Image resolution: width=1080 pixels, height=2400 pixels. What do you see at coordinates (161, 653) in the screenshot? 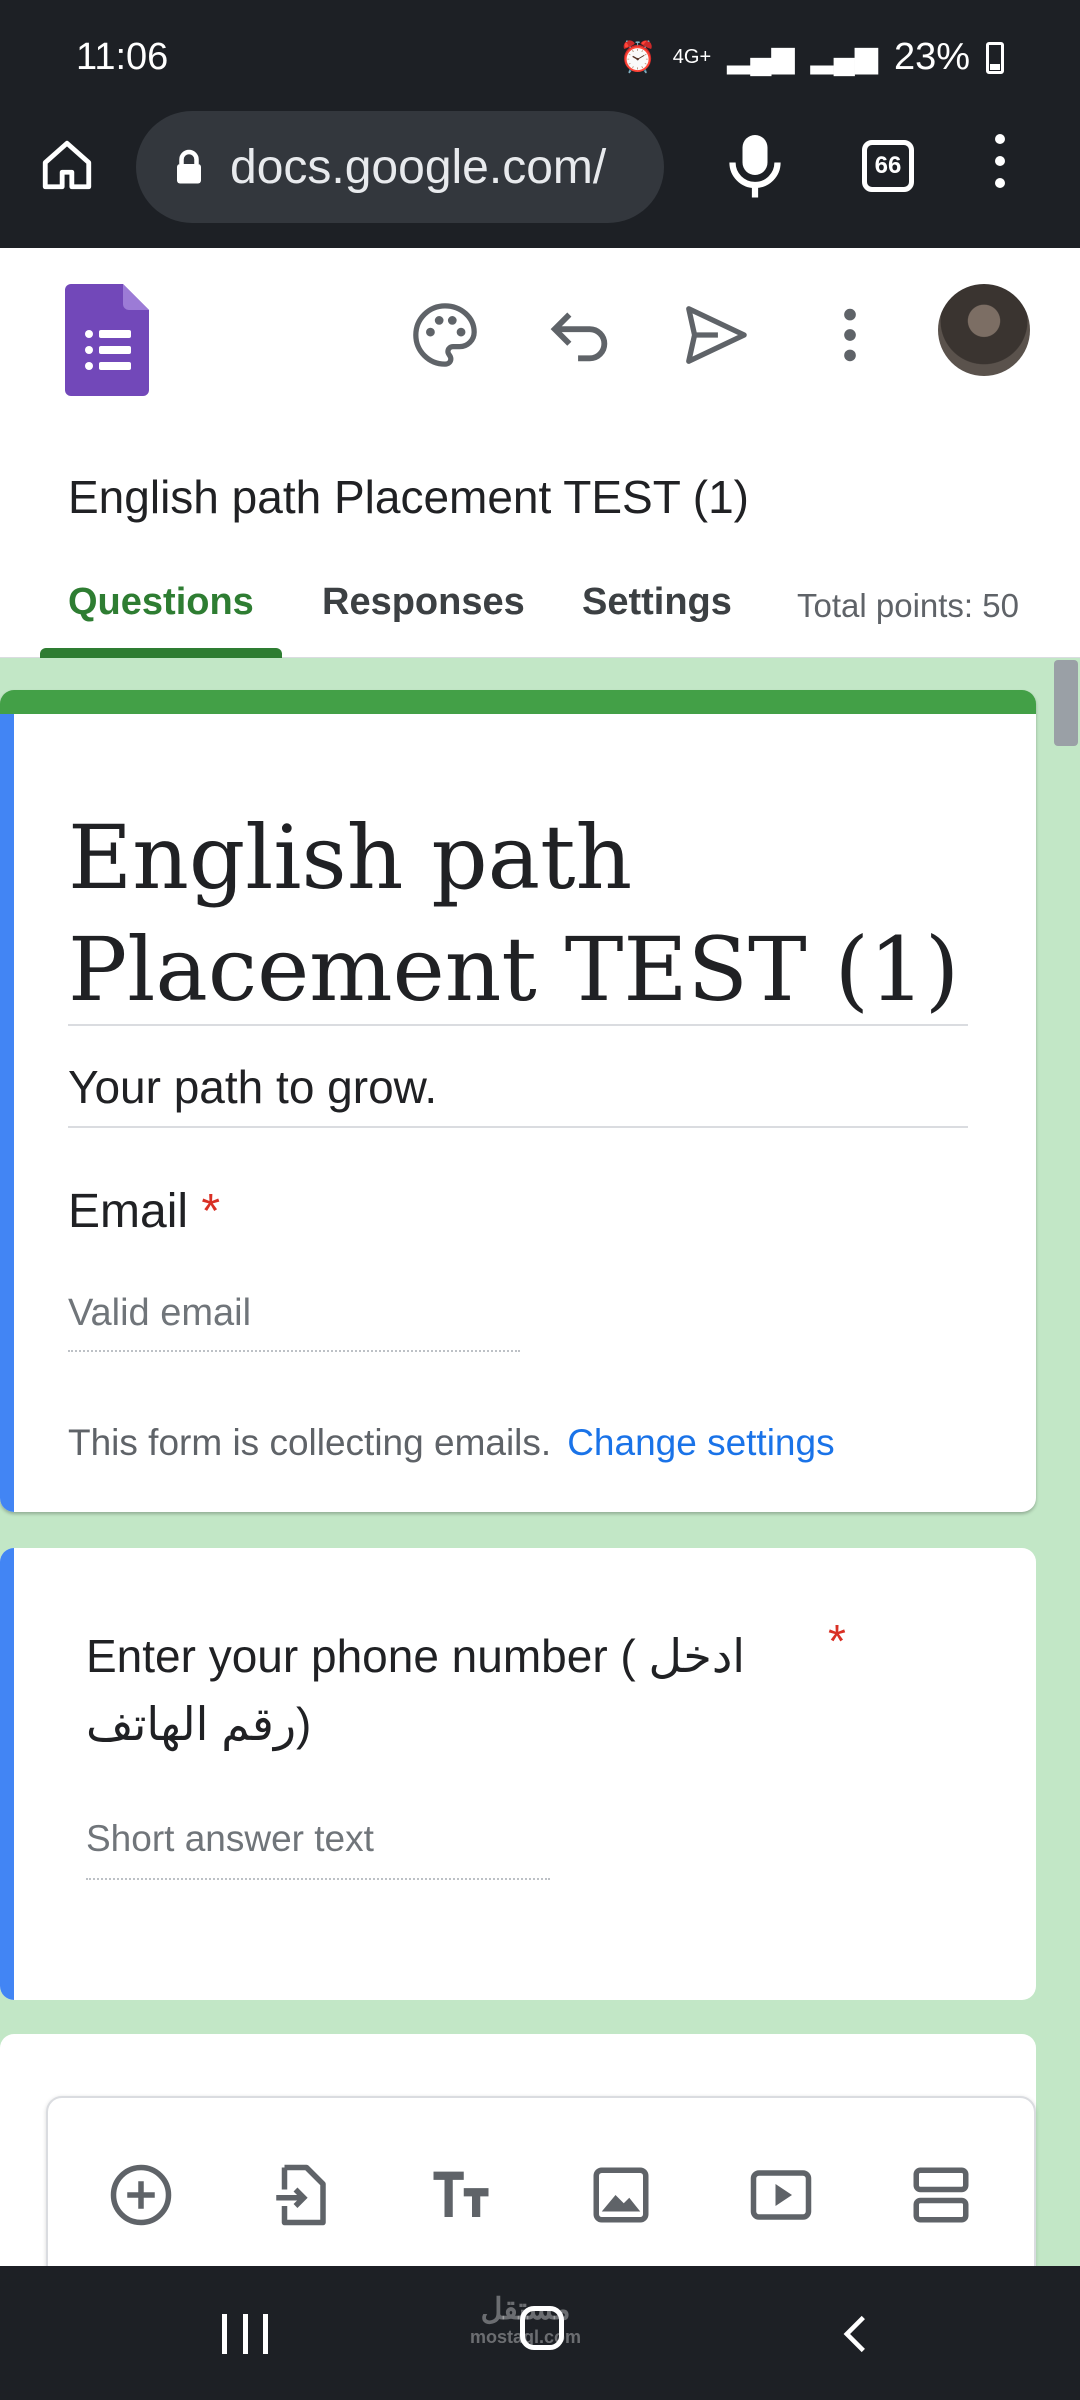
I see `active-tab-indicator` at bounding box center [161, 653].